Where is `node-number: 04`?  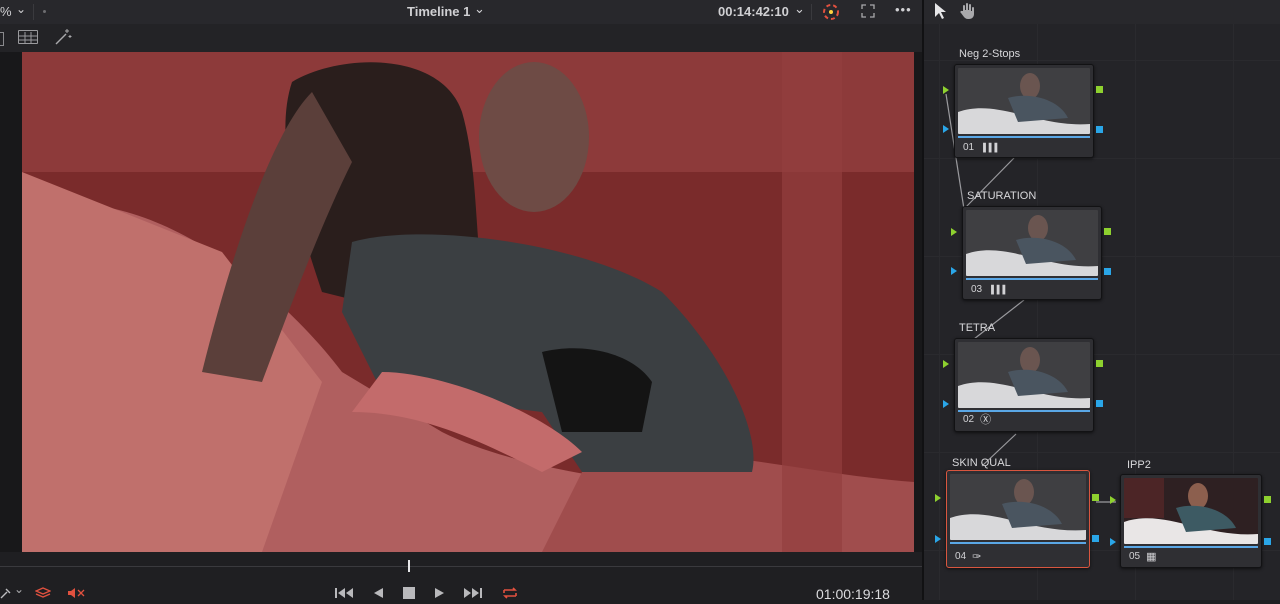 node-number: 04 is located at coordinates (961, 556).